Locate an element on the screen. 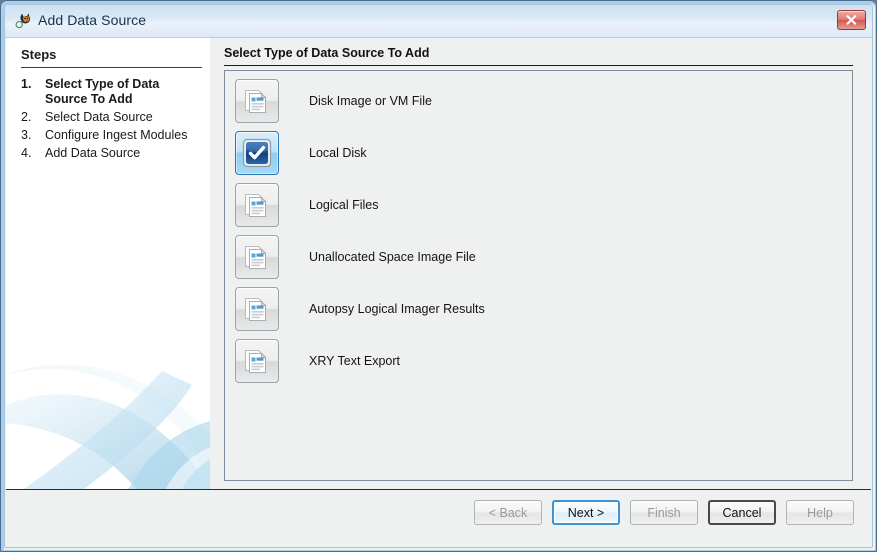  step-label: Add Data Source is located at coordinates (93, 153).